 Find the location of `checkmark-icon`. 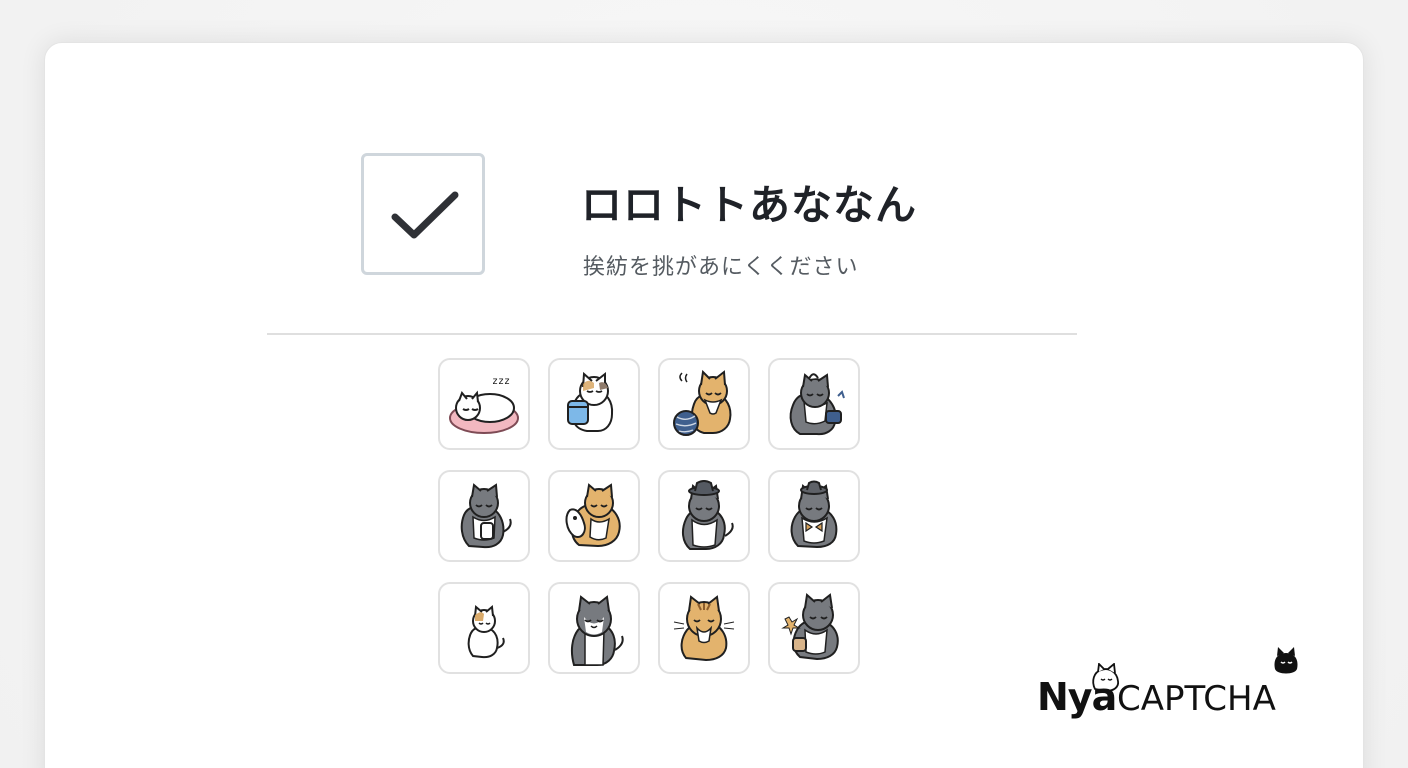

checkmark-icon is located at coordinates (425, 215).